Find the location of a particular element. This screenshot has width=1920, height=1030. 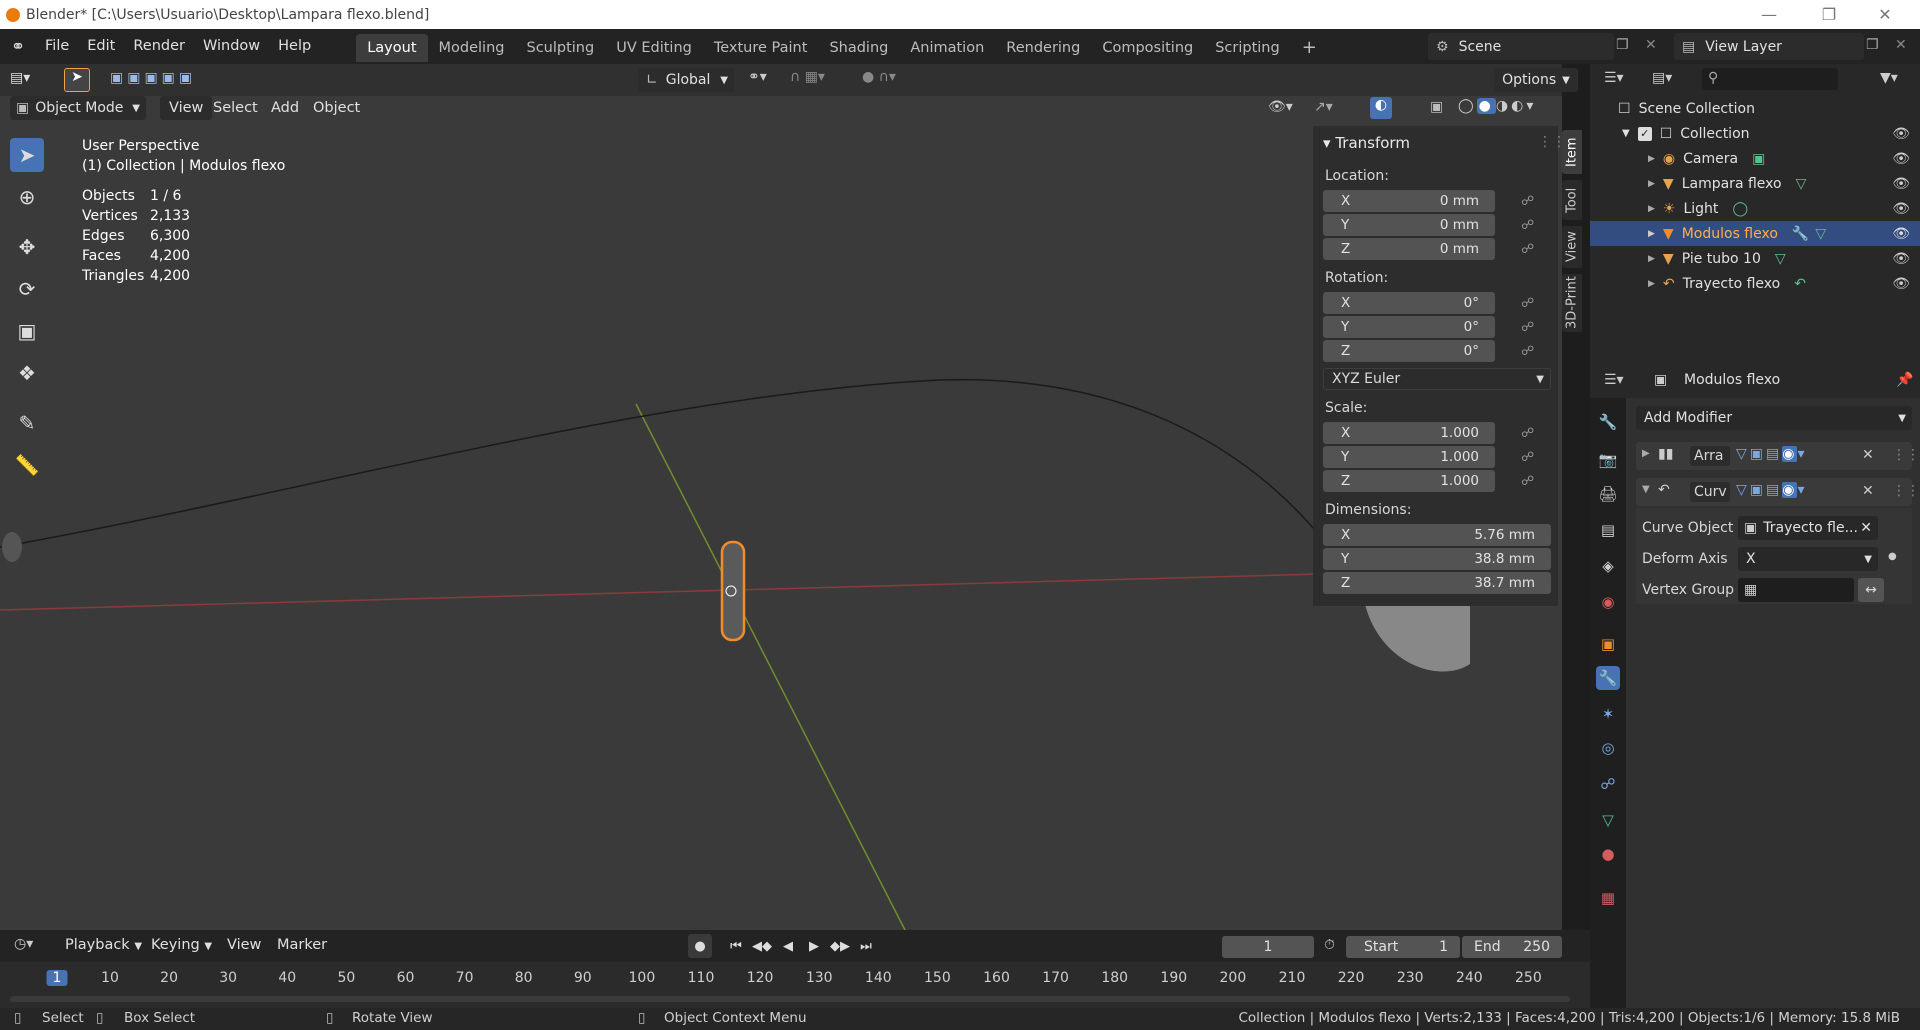

view-layer-properties-icon: ▤ is located at coordinates (1608, 530).